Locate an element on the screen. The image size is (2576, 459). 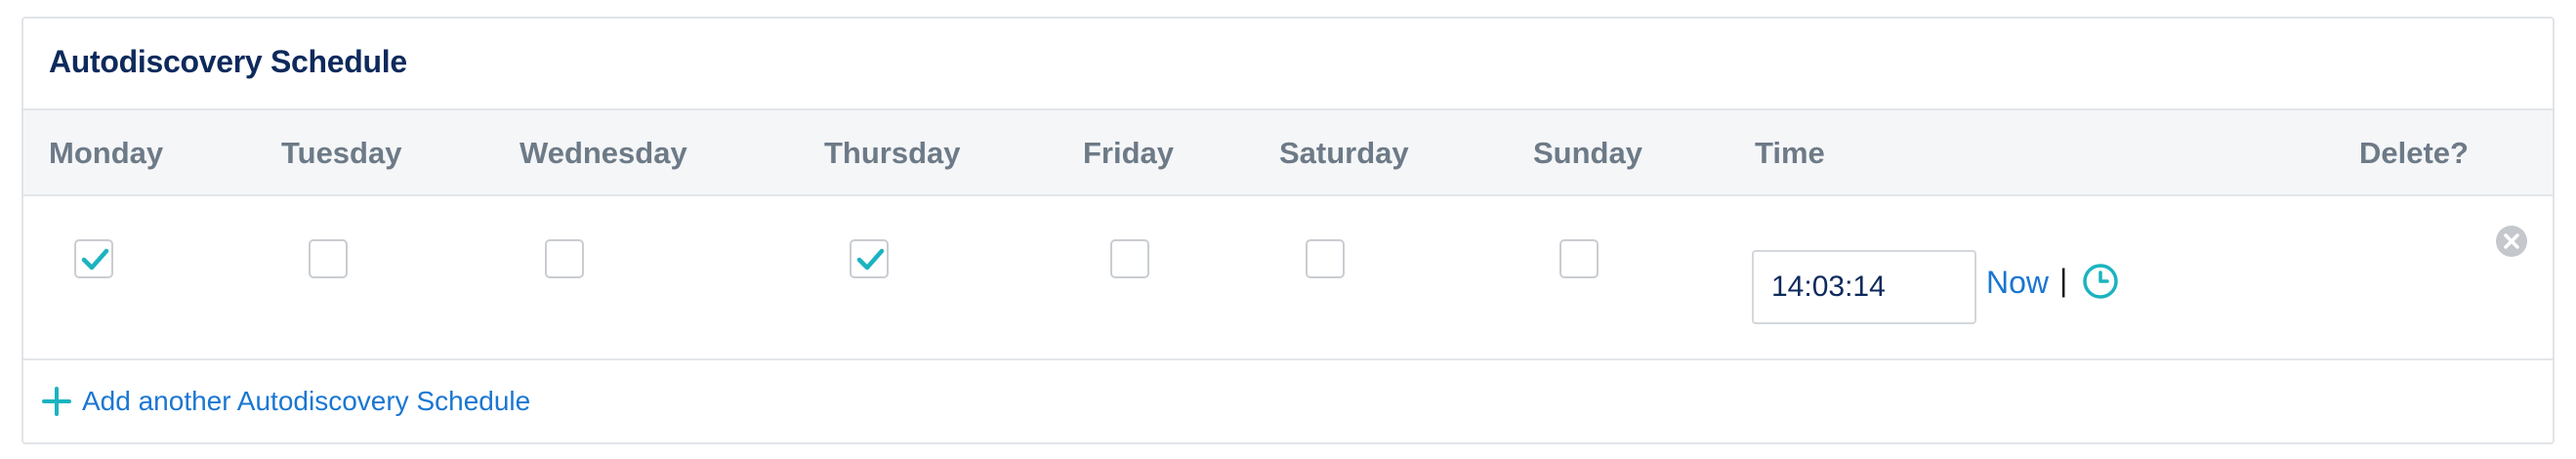
time-input is located at coordinates (1864, 287).